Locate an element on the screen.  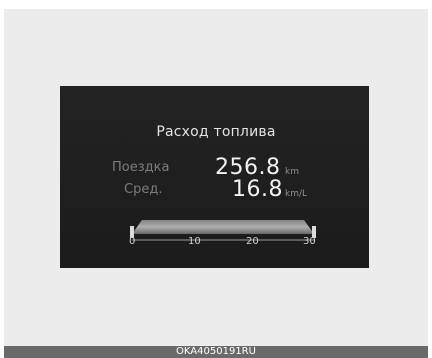
avg-unit: km/L is located at coordinates (296, 194).